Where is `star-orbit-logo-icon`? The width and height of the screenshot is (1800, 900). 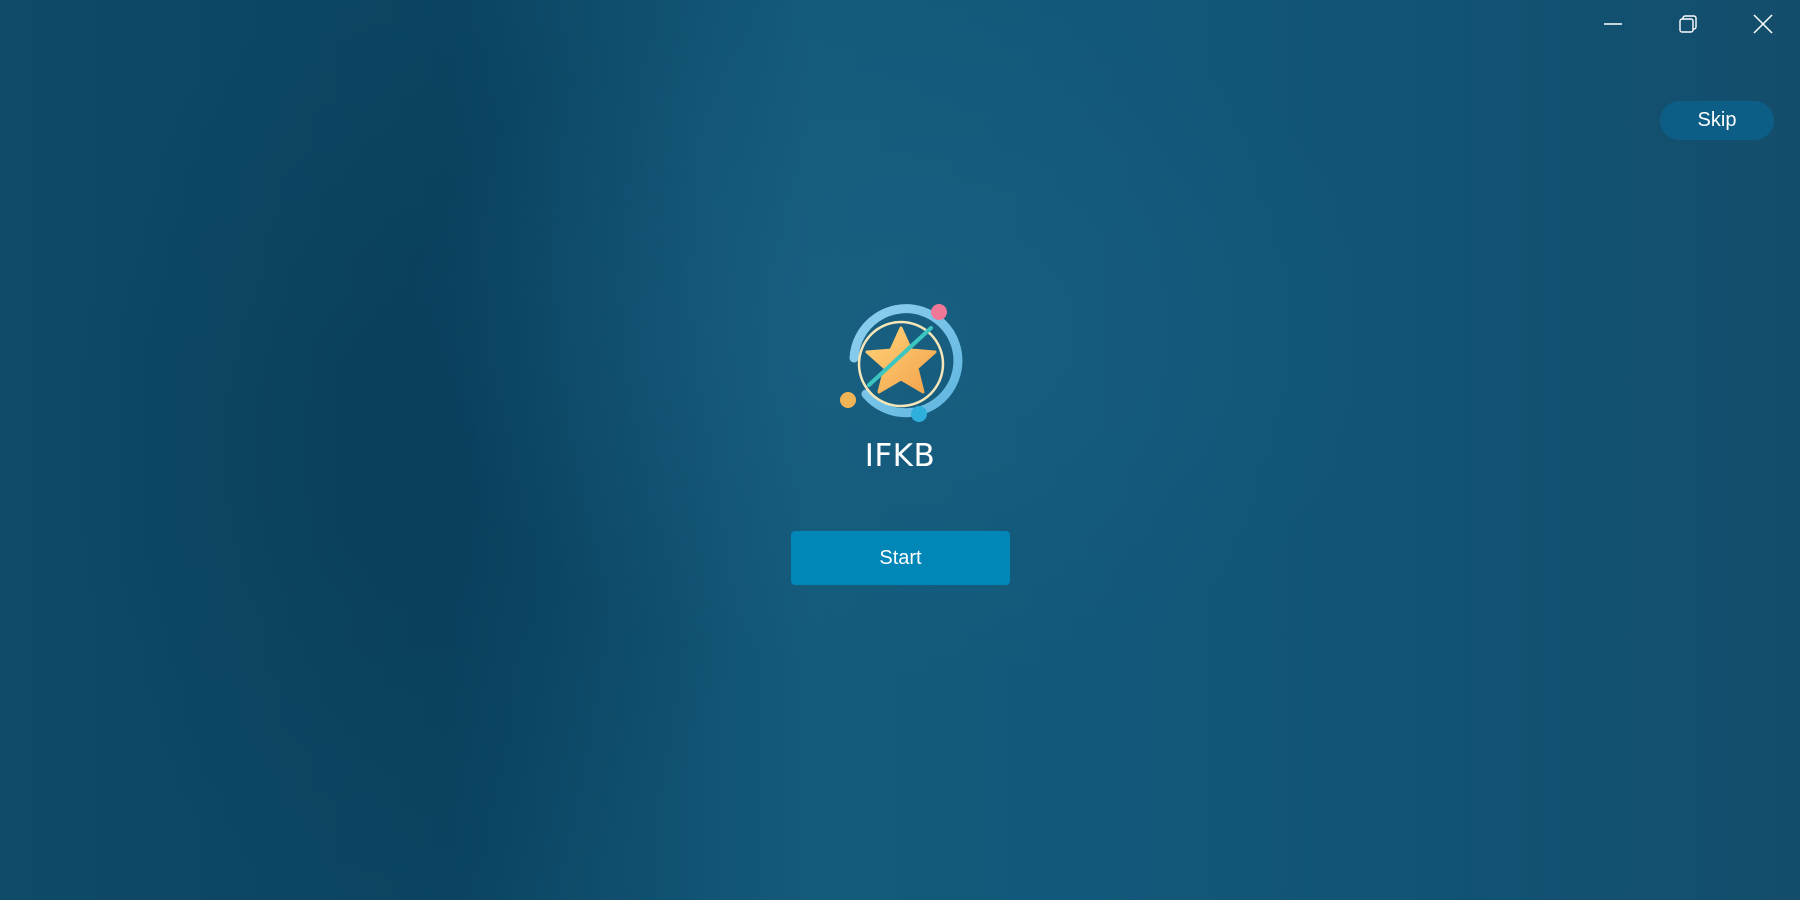 star-orbit-logo-icon is located at coordinates (901, 363).